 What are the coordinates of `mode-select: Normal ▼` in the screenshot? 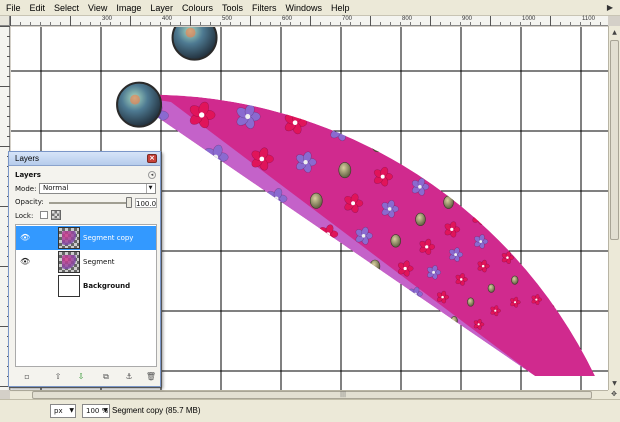 It's located at (97, 188).